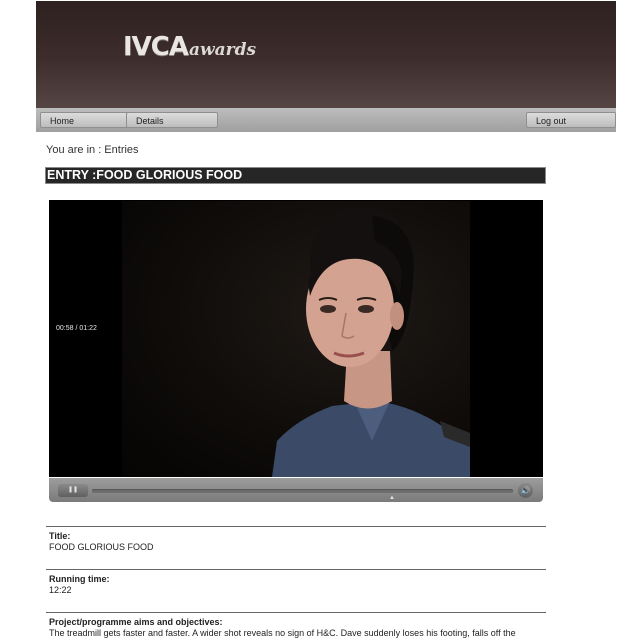 This screenshot has height=642, width=620. I want to click on video-controls: ❚❚ ▲ 🔊, so click(296, 490).